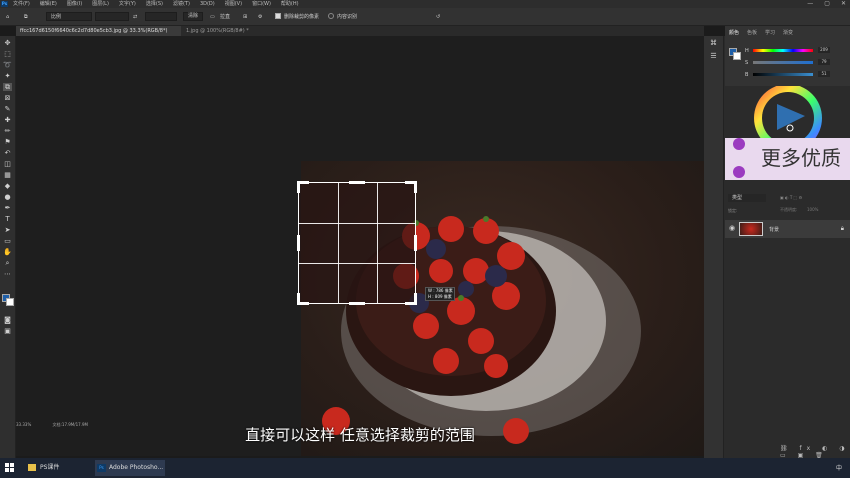  Describe the element at coordinates (824, 74) in the screenshot. I see `brightness-value: 51` at that location.